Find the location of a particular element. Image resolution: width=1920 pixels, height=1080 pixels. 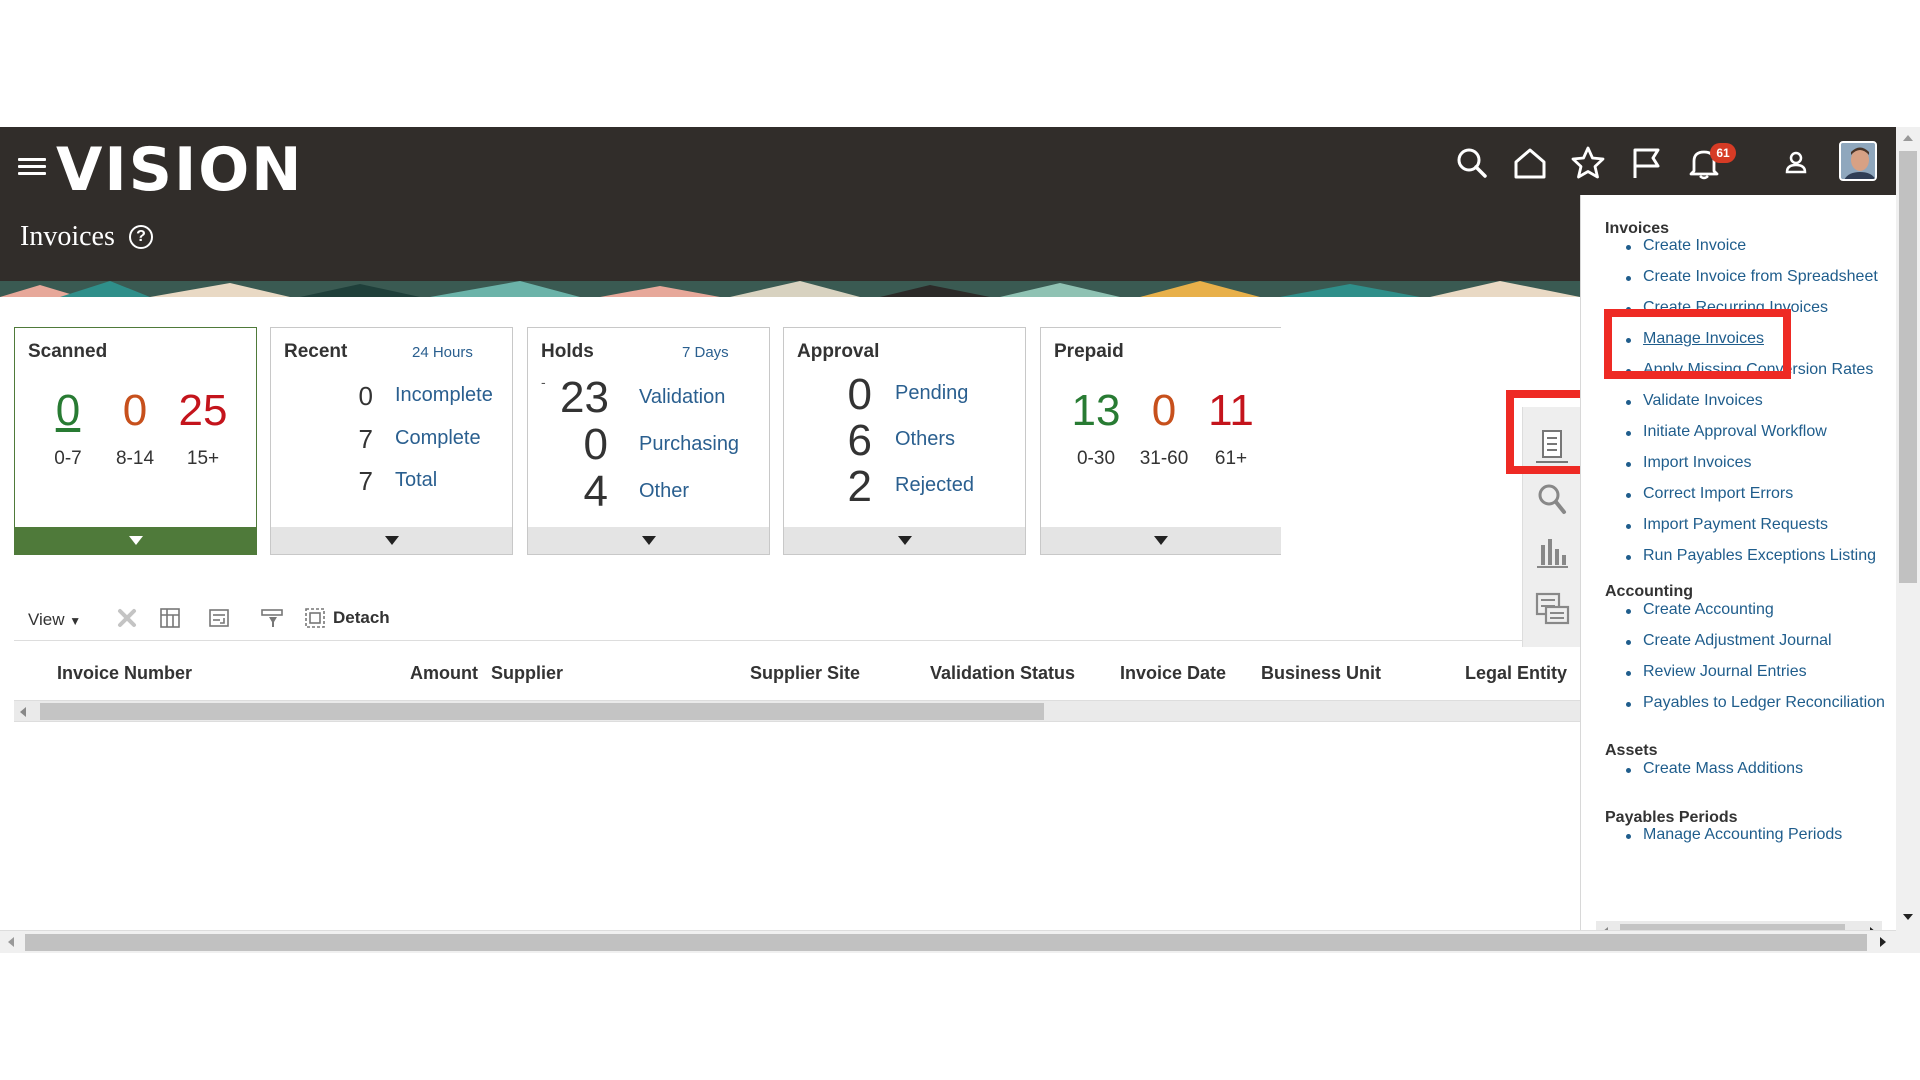

create-accounting-link: Create Accounting is located at coordinates (1708, 610).